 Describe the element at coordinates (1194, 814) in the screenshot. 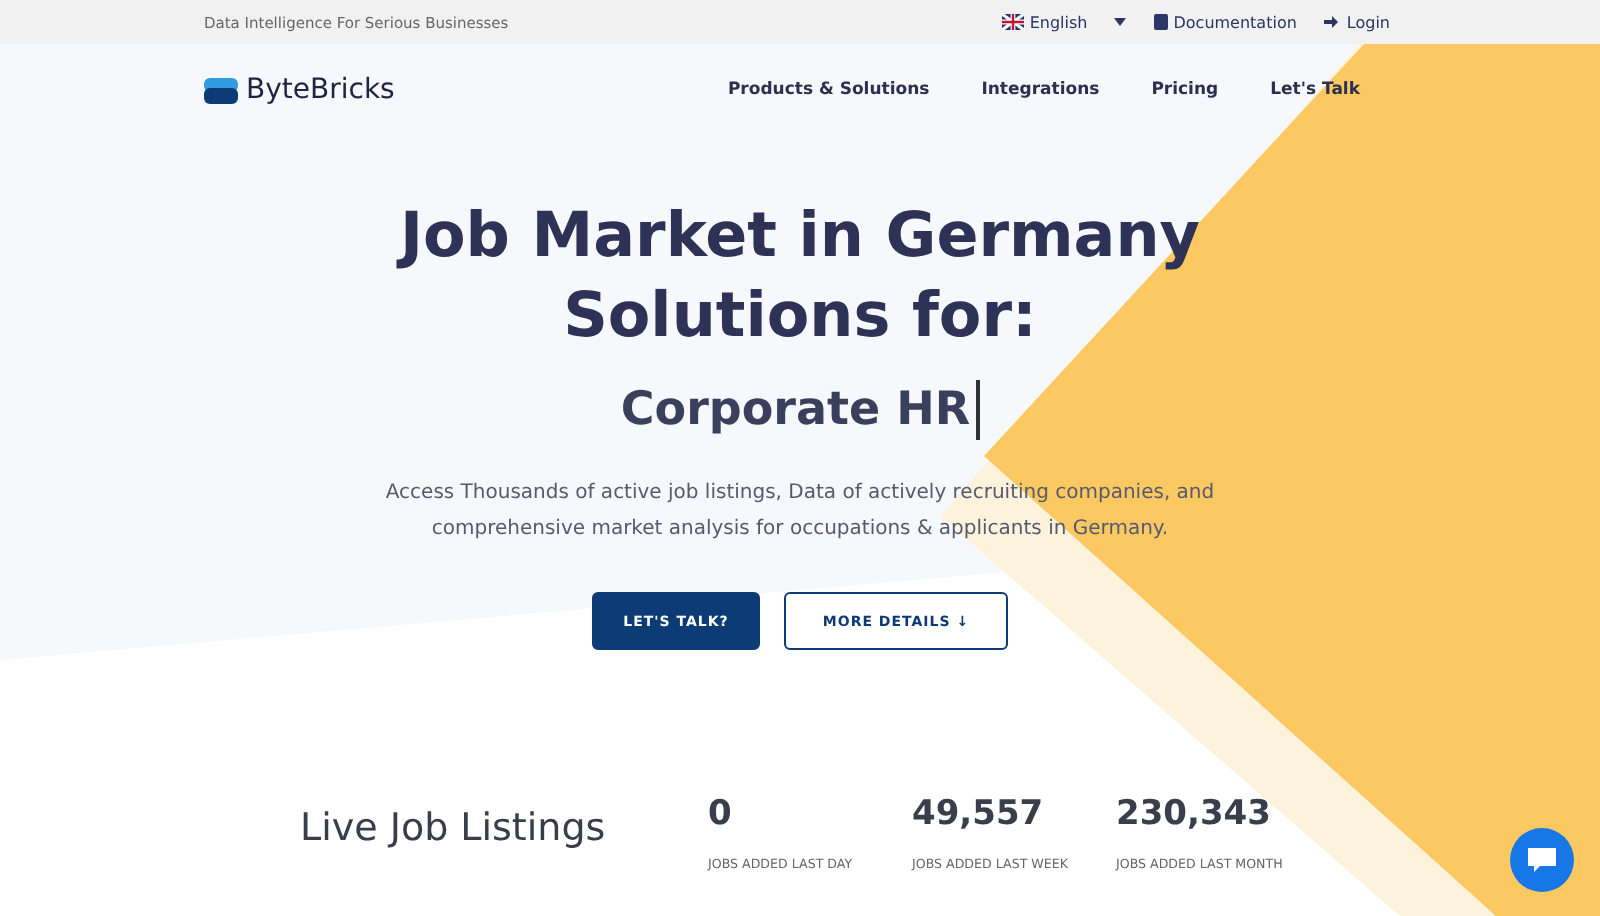

I see `stat-value: 230,343` at that location.